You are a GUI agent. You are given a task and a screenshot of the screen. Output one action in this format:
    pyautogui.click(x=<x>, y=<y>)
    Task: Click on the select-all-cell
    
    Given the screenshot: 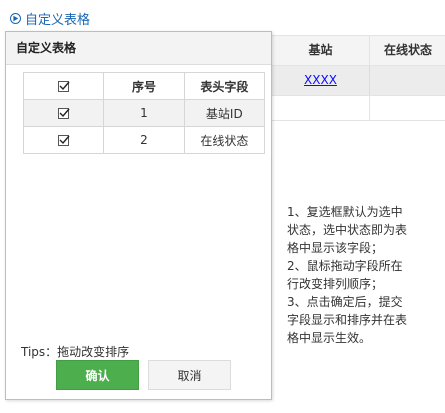 What is the action you would take?
    pyautogui.click(x=63, y=86)
    